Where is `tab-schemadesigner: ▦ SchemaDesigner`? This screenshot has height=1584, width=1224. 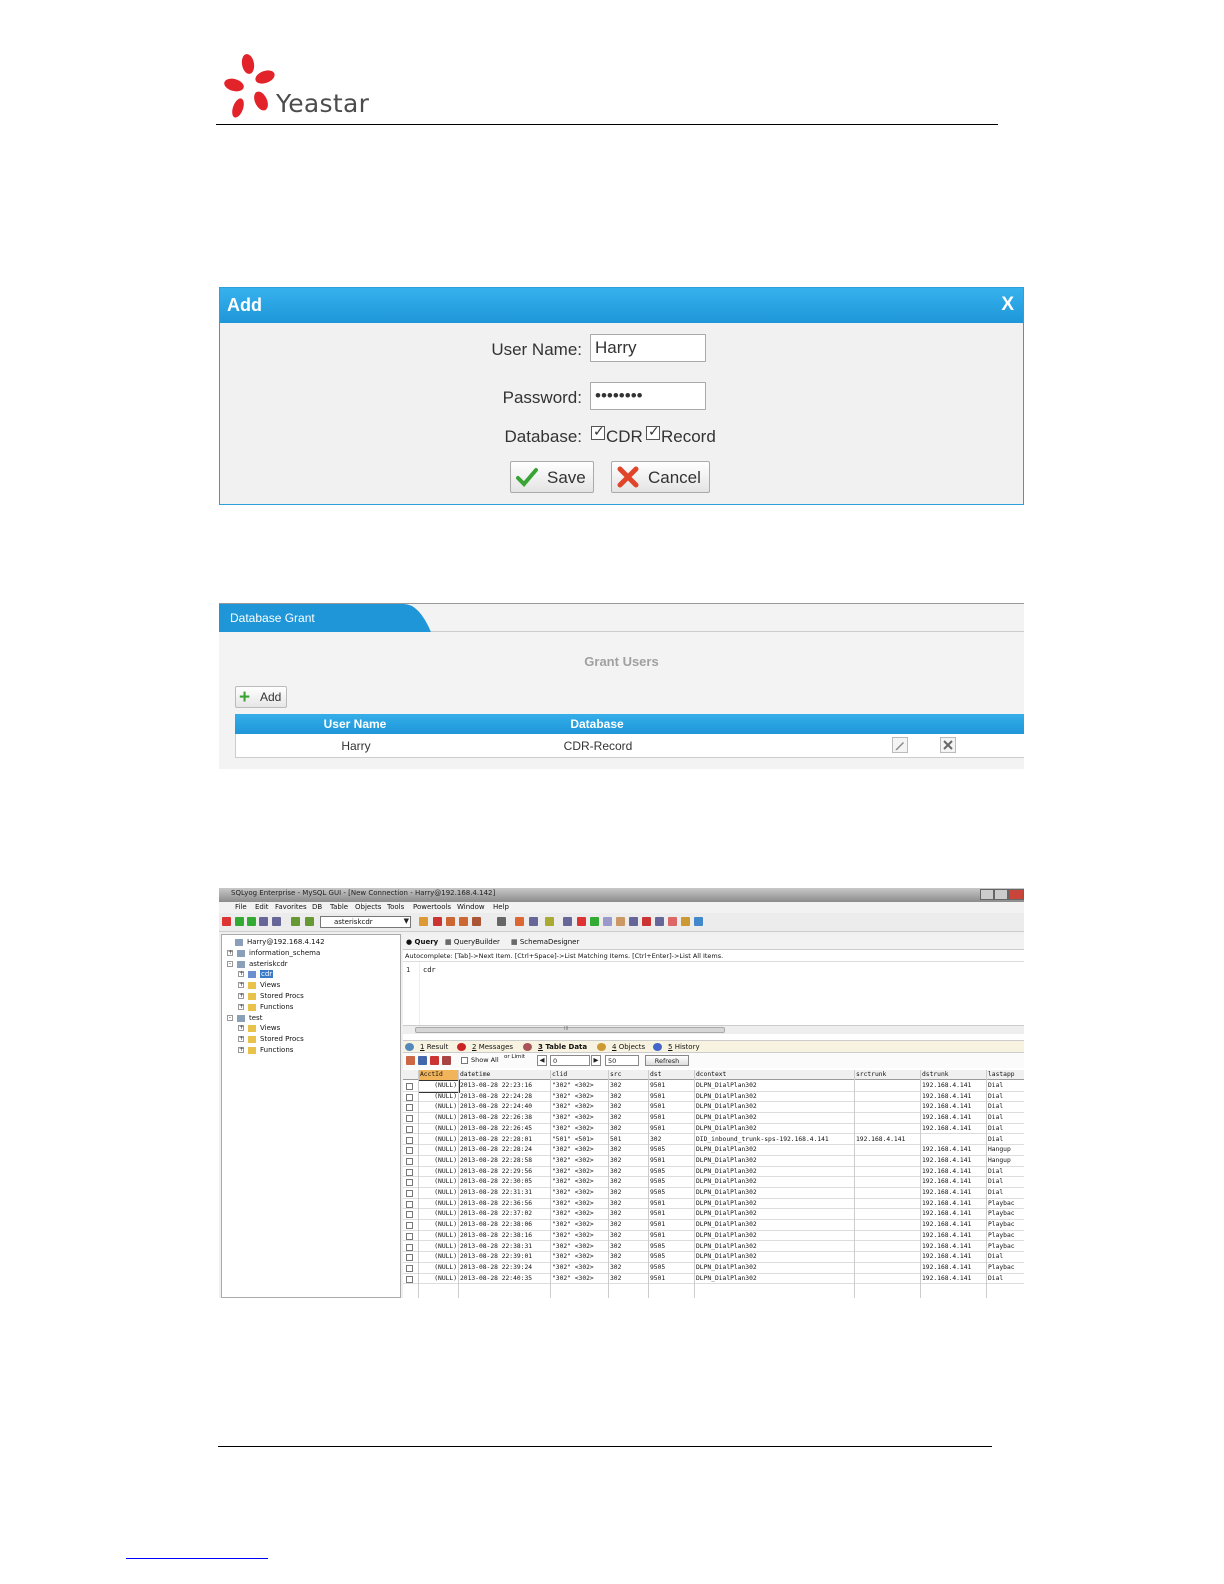
tab-schemadesigner: ▦ SchemaDesigner is located at coordinates (545, 942).